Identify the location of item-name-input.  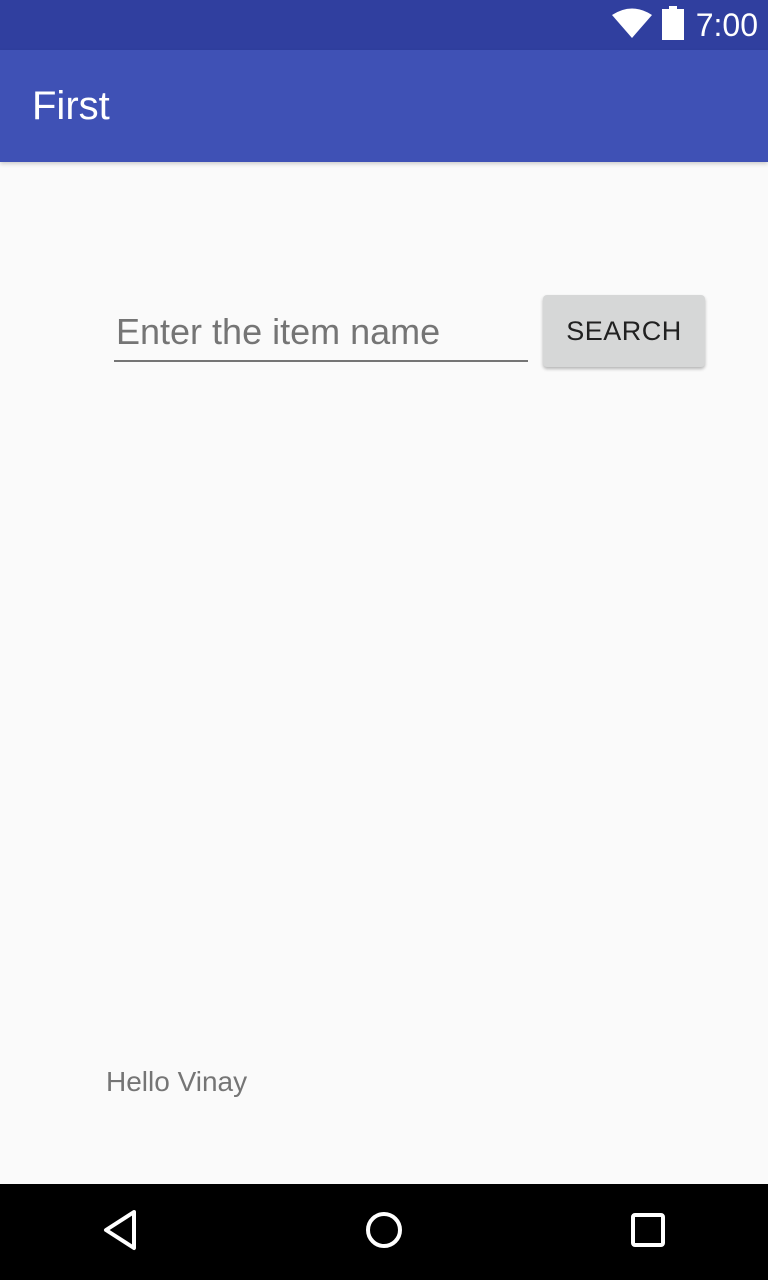
(321, 333).